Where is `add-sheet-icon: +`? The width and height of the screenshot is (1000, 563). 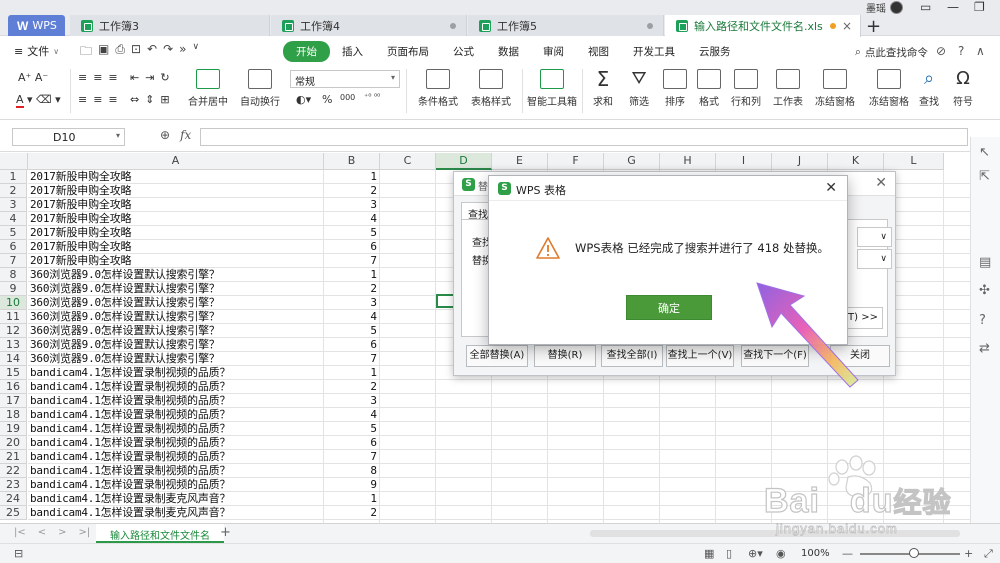
add-sheet-icon: + is located at coordinates (225, 532).